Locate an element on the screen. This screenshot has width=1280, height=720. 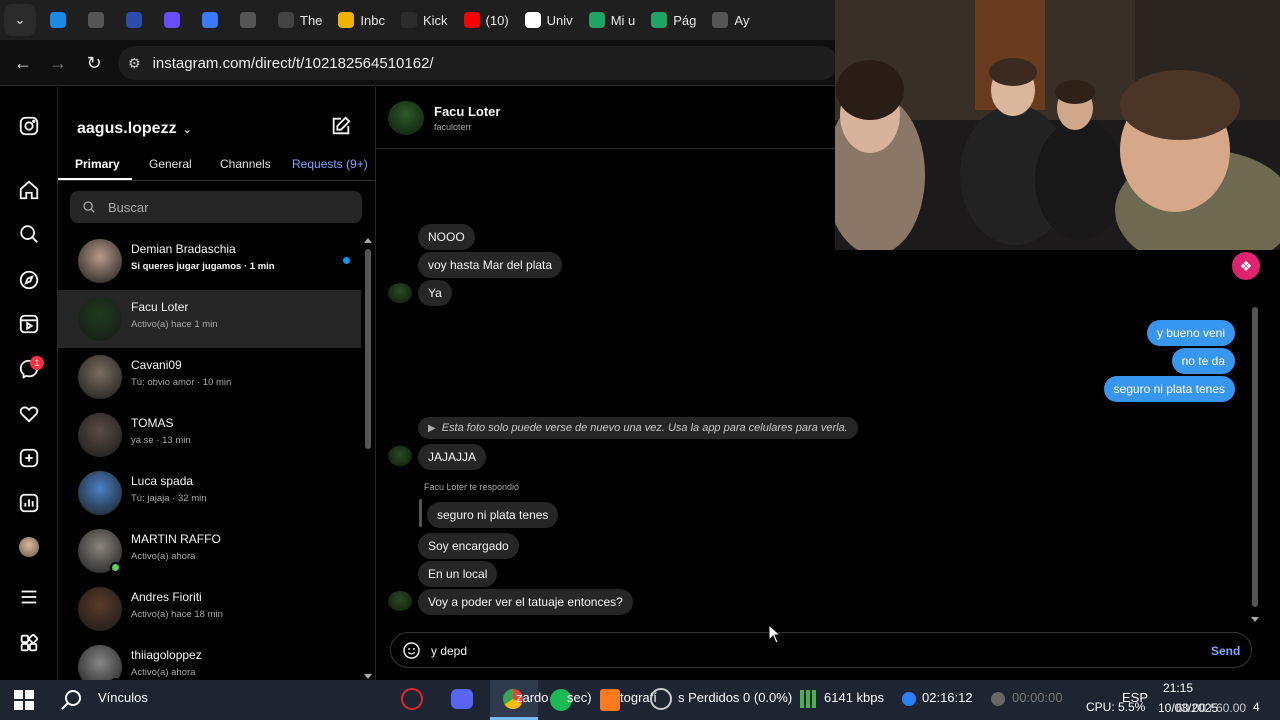
compose-button is located at coordinates (342, 127).